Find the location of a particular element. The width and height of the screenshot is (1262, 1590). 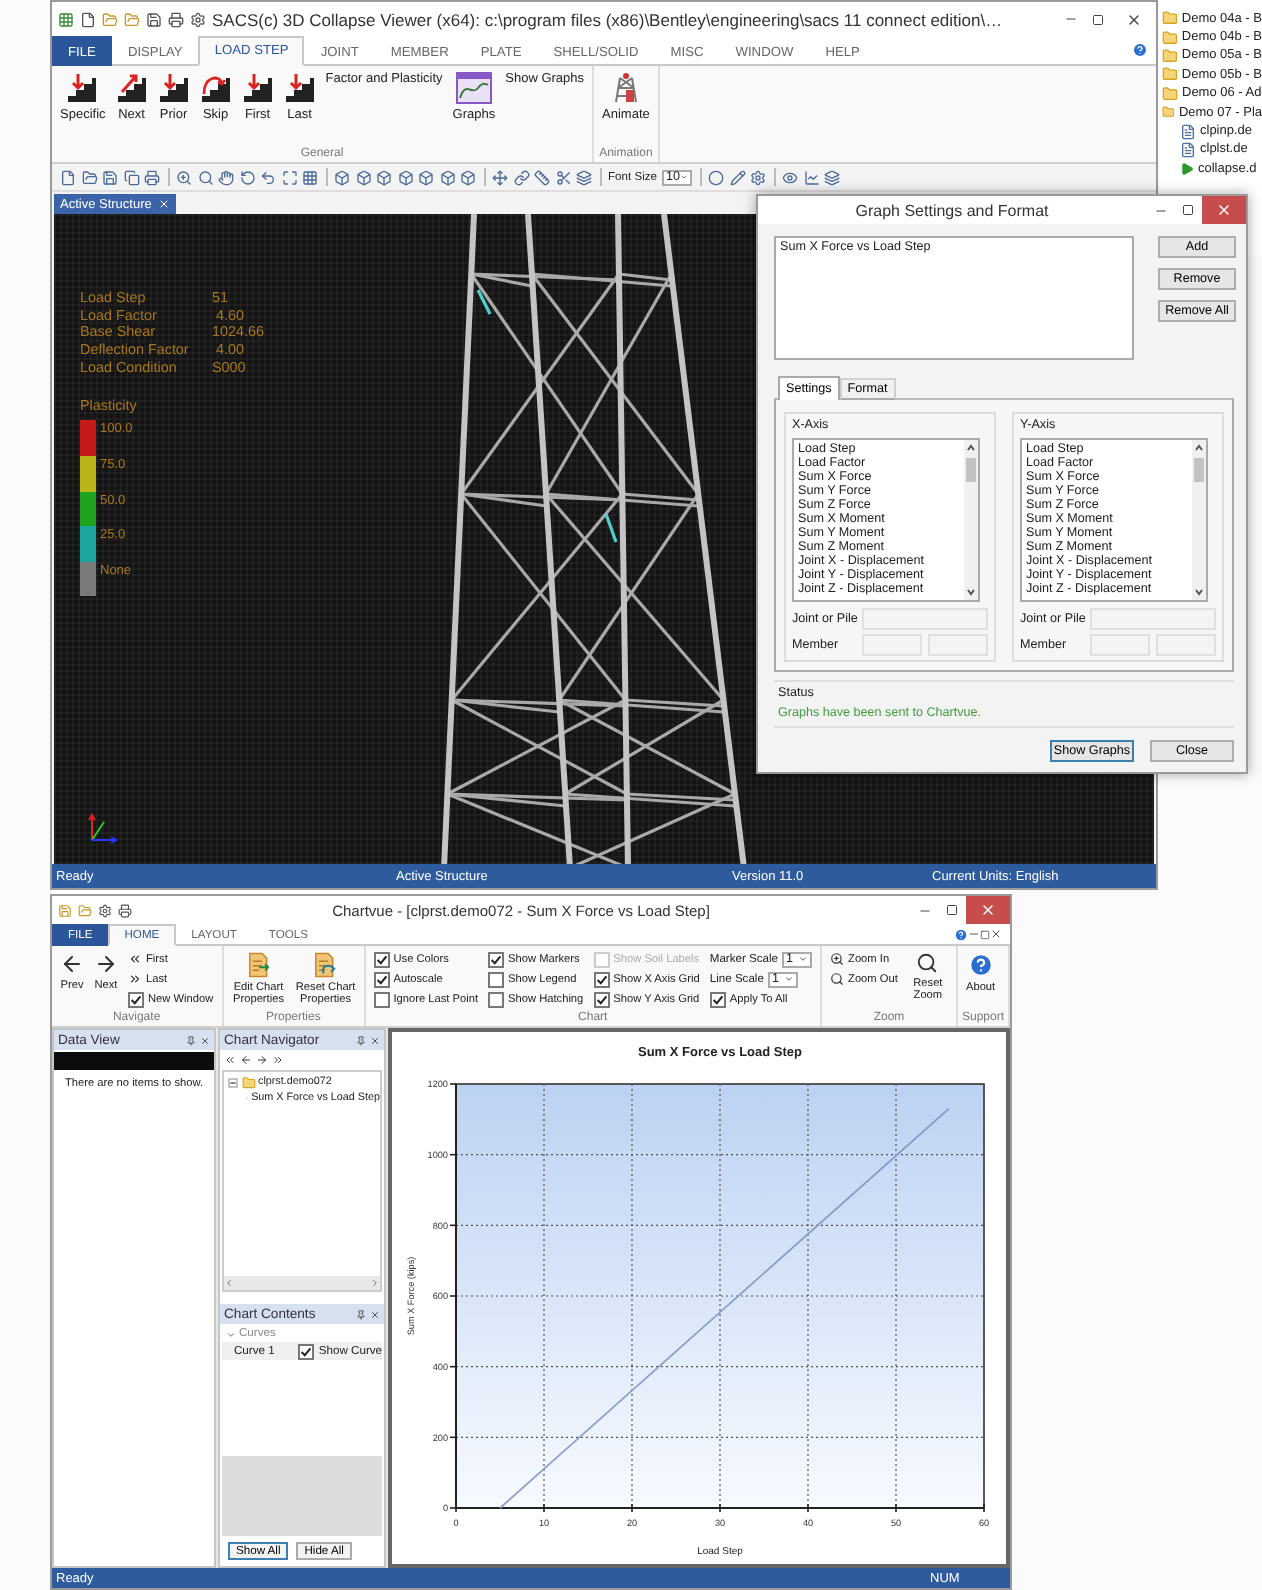

horizontal-scrollbar is located at coordinates (302, 1283).